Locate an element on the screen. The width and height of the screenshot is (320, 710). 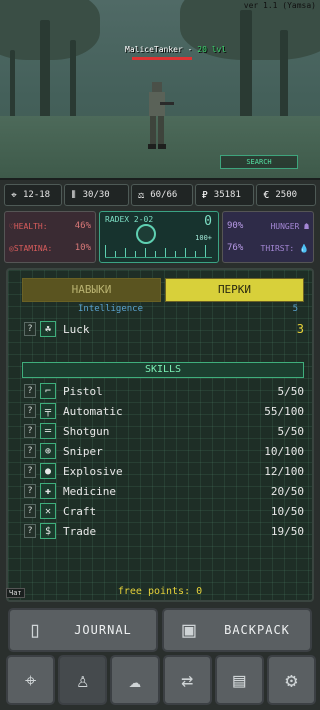
tab-bar: НАВЫКИ ПЕРКИ is located at coordinates (163, 290).